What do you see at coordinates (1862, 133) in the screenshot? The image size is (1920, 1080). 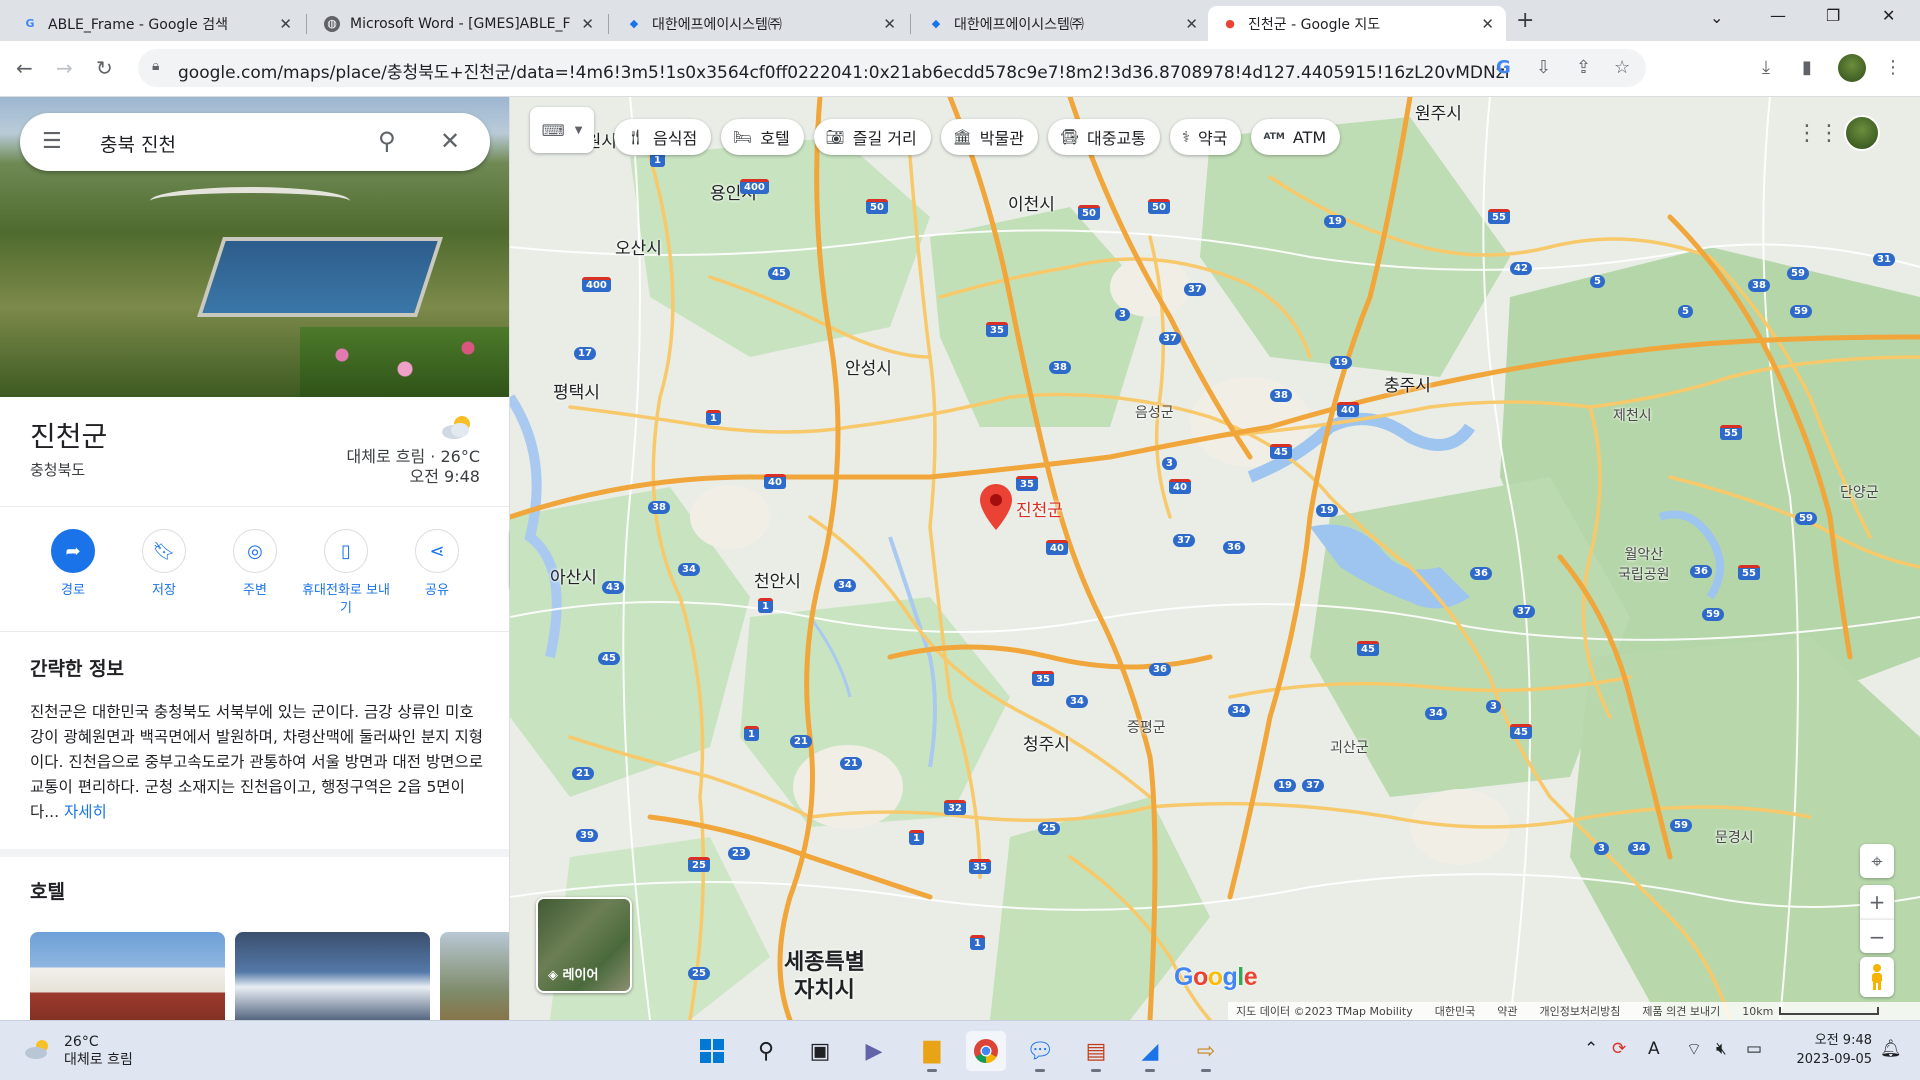 I see `account-avatar` at bounding box center [1862, 133].